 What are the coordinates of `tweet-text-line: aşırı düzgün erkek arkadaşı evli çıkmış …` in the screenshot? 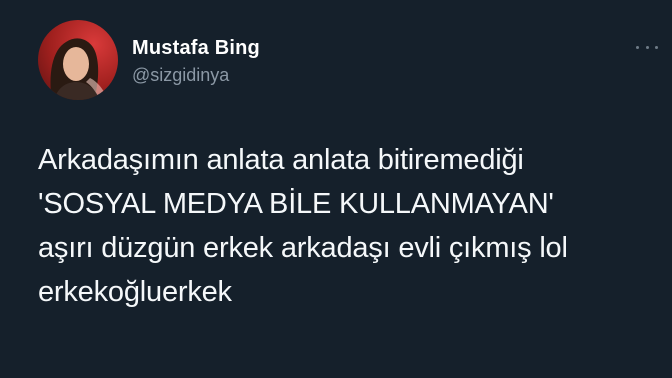 It's located at (303, 248).